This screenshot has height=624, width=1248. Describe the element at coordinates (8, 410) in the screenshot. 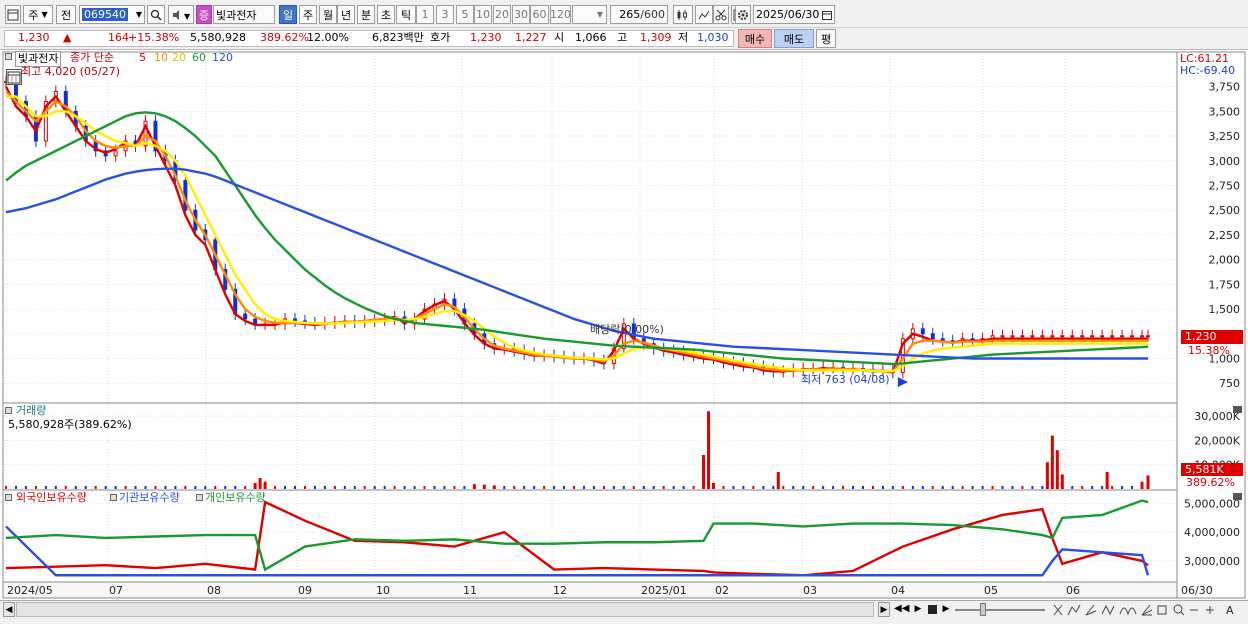

I see `volume-toggle-icon` at that location.